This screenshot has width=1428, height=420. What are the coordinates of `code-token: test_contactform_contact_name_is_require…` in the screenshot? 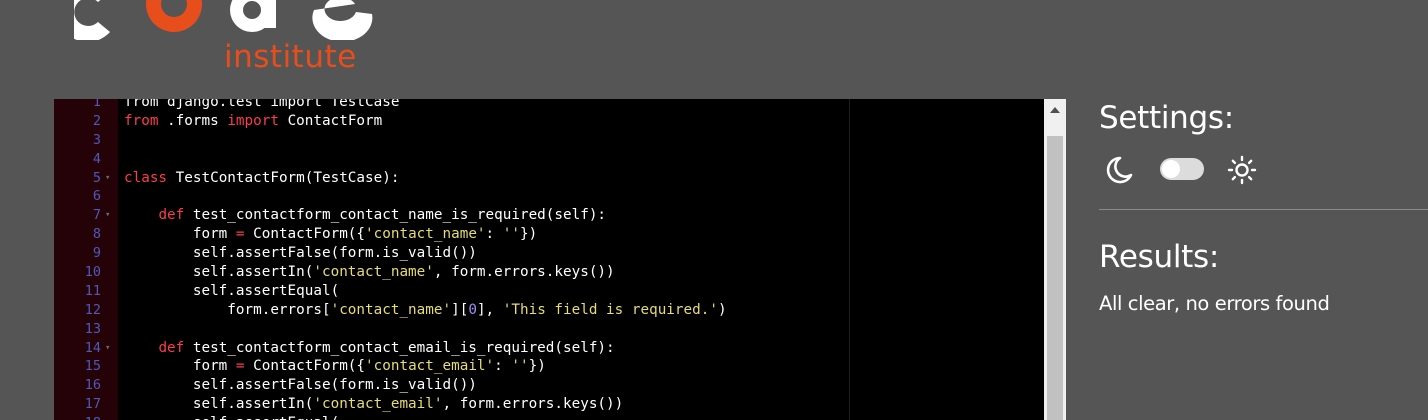 It's located at (395, 215).